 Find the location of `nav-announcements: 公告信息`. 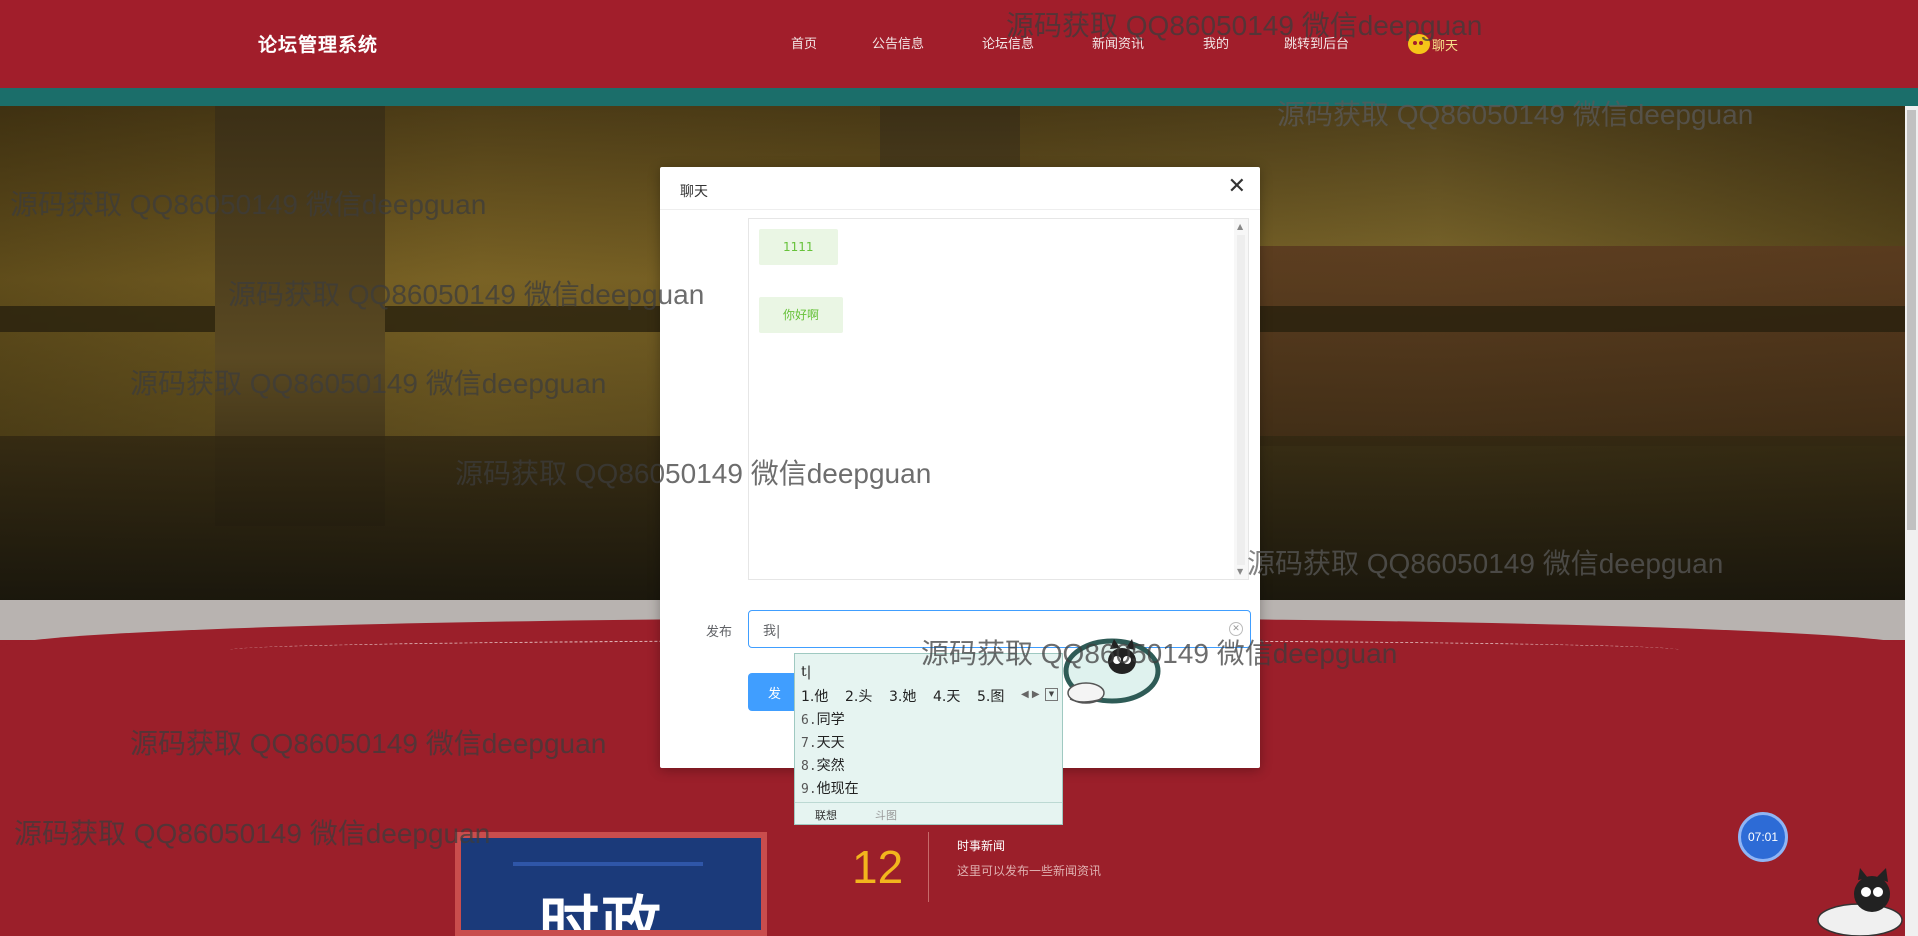

nav-announcements: 公告信息 is located at coordinates (898, 42).